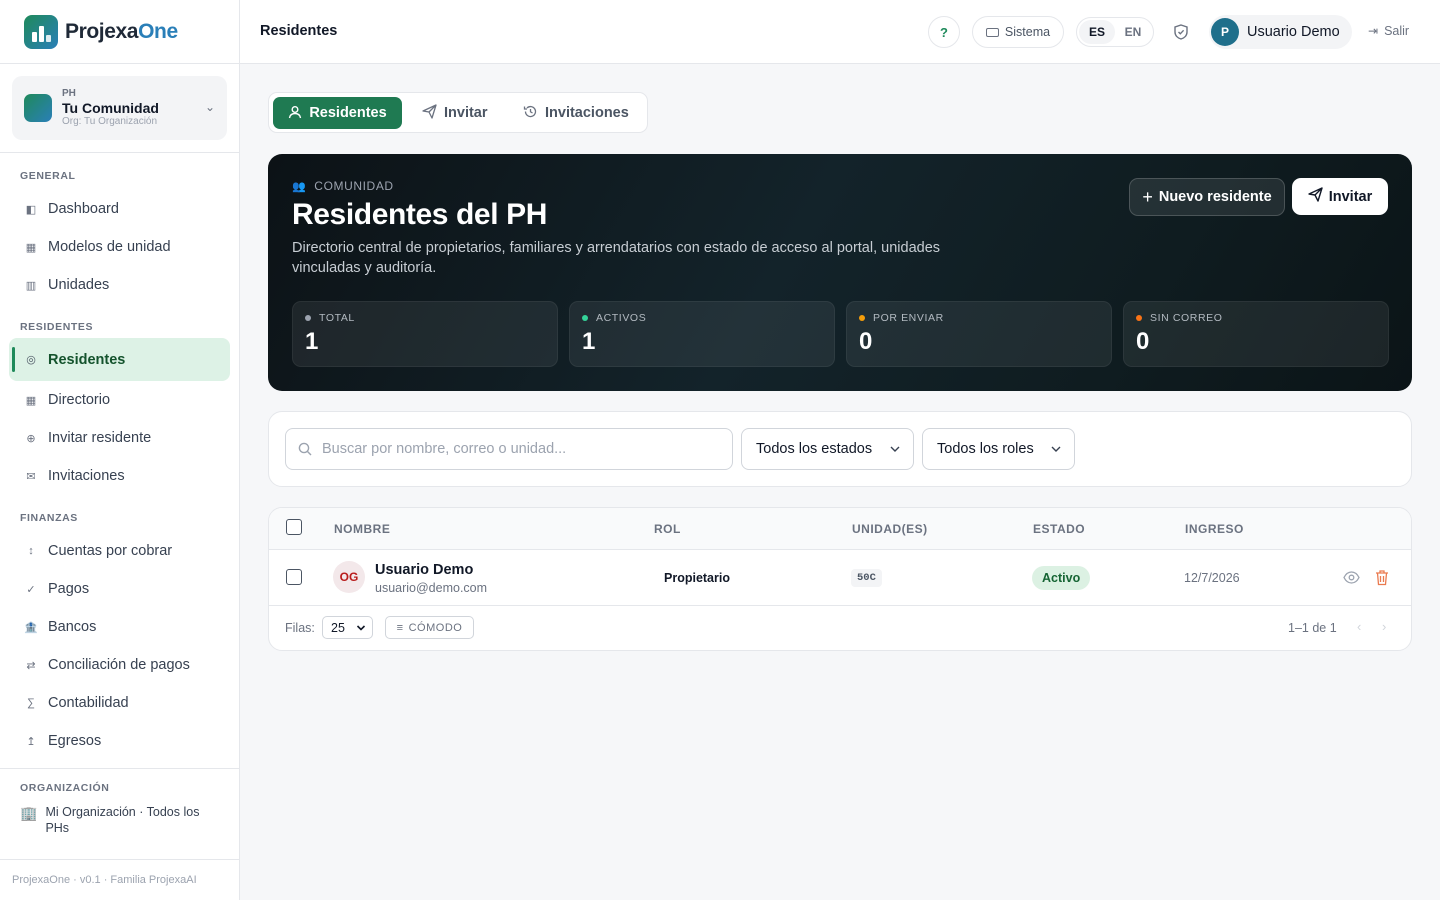  What do you see at coordinates (522, 449) in the screenshot?
I see `search-input` at bounding box center [522, 449].